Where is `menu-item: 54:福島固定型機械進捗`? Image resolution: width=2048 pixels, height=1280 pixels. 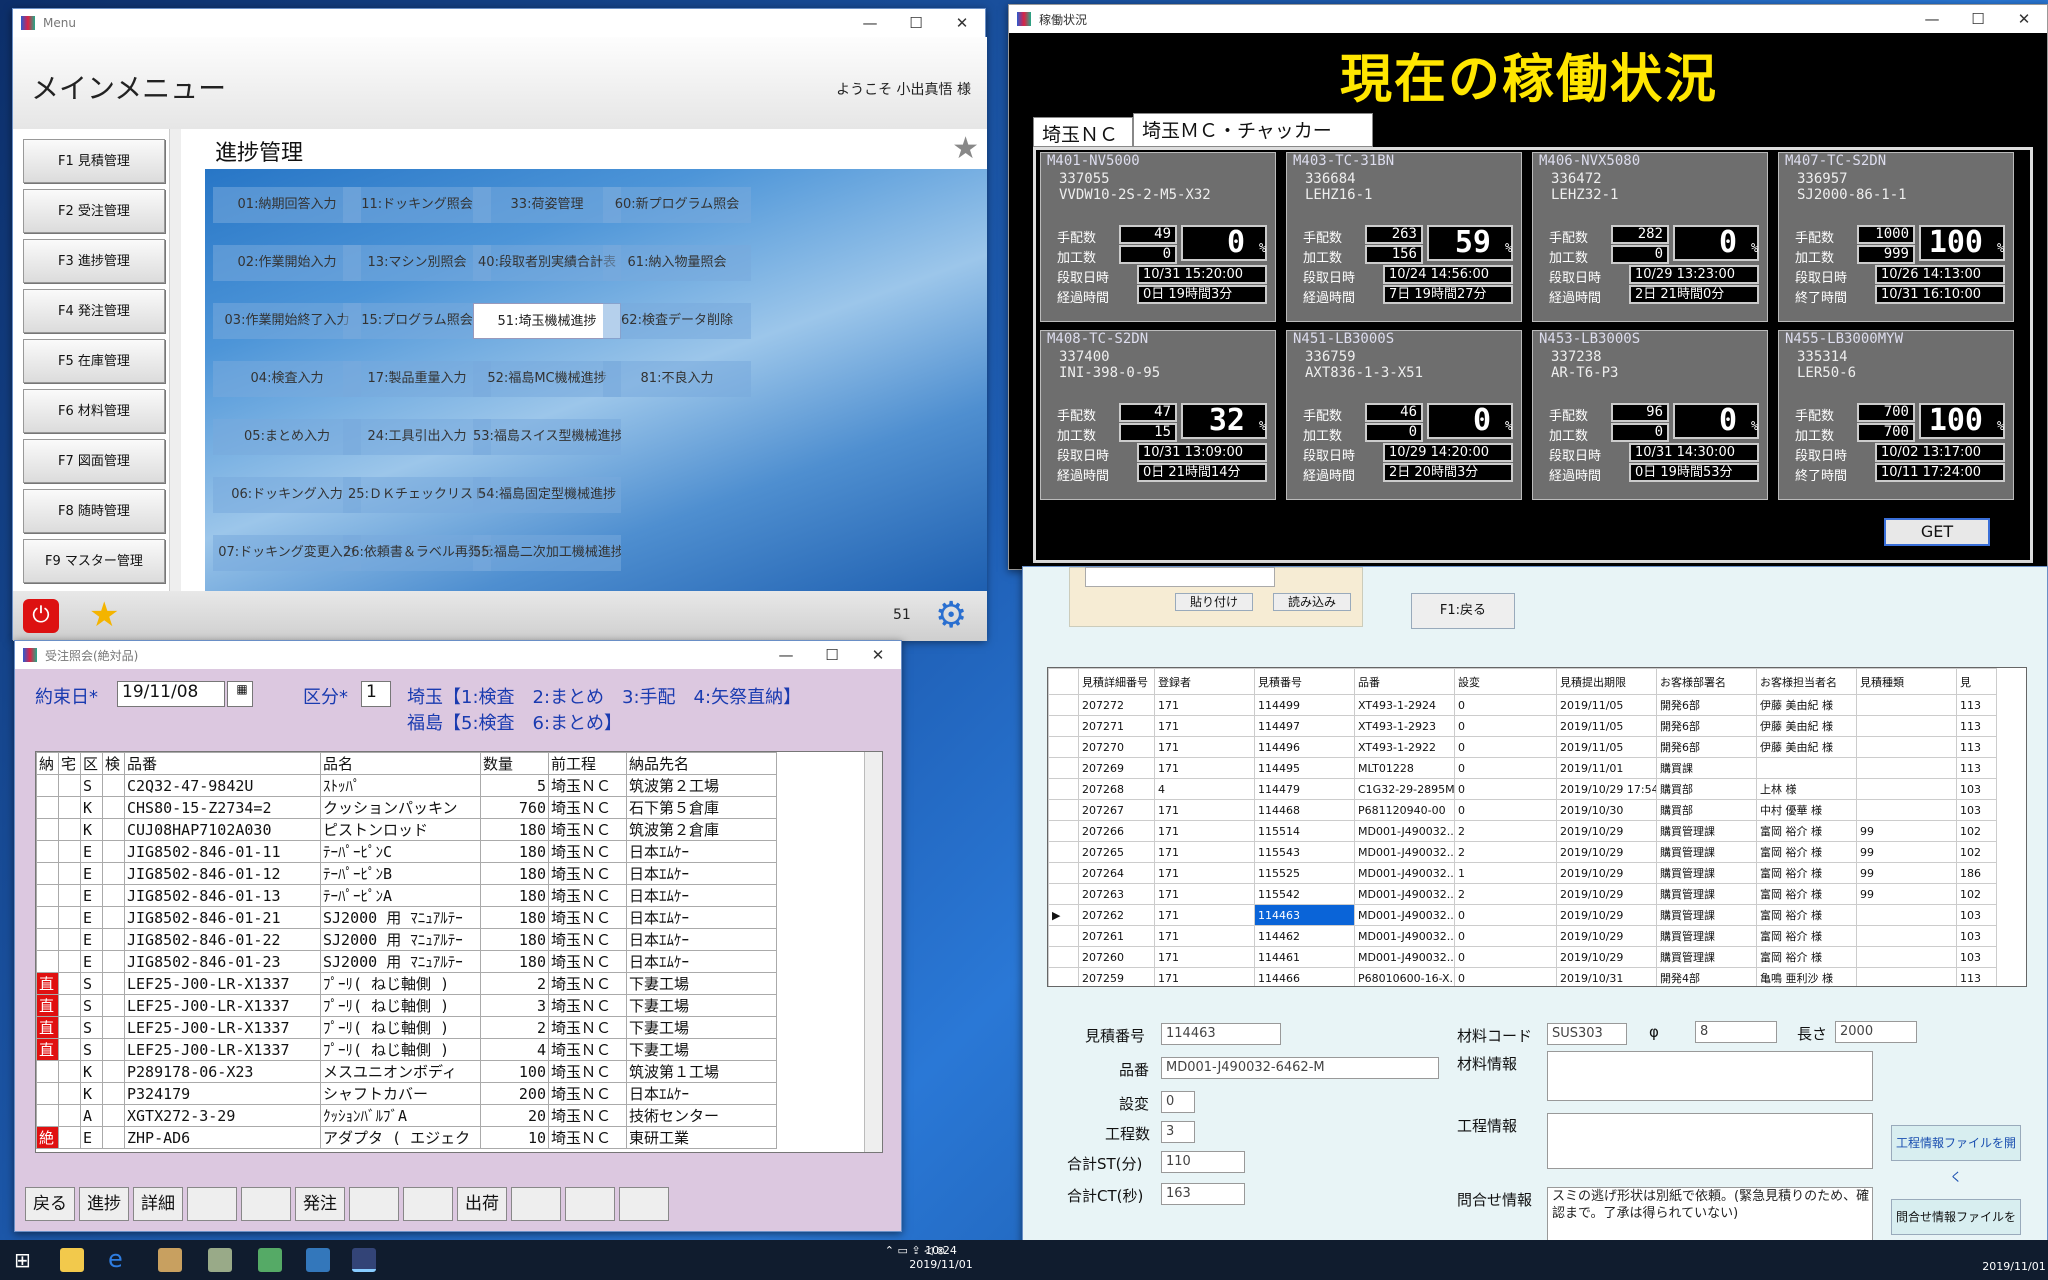
menu-item: 54:福島固定型機械進捗 is located at coordinates (547, 495).